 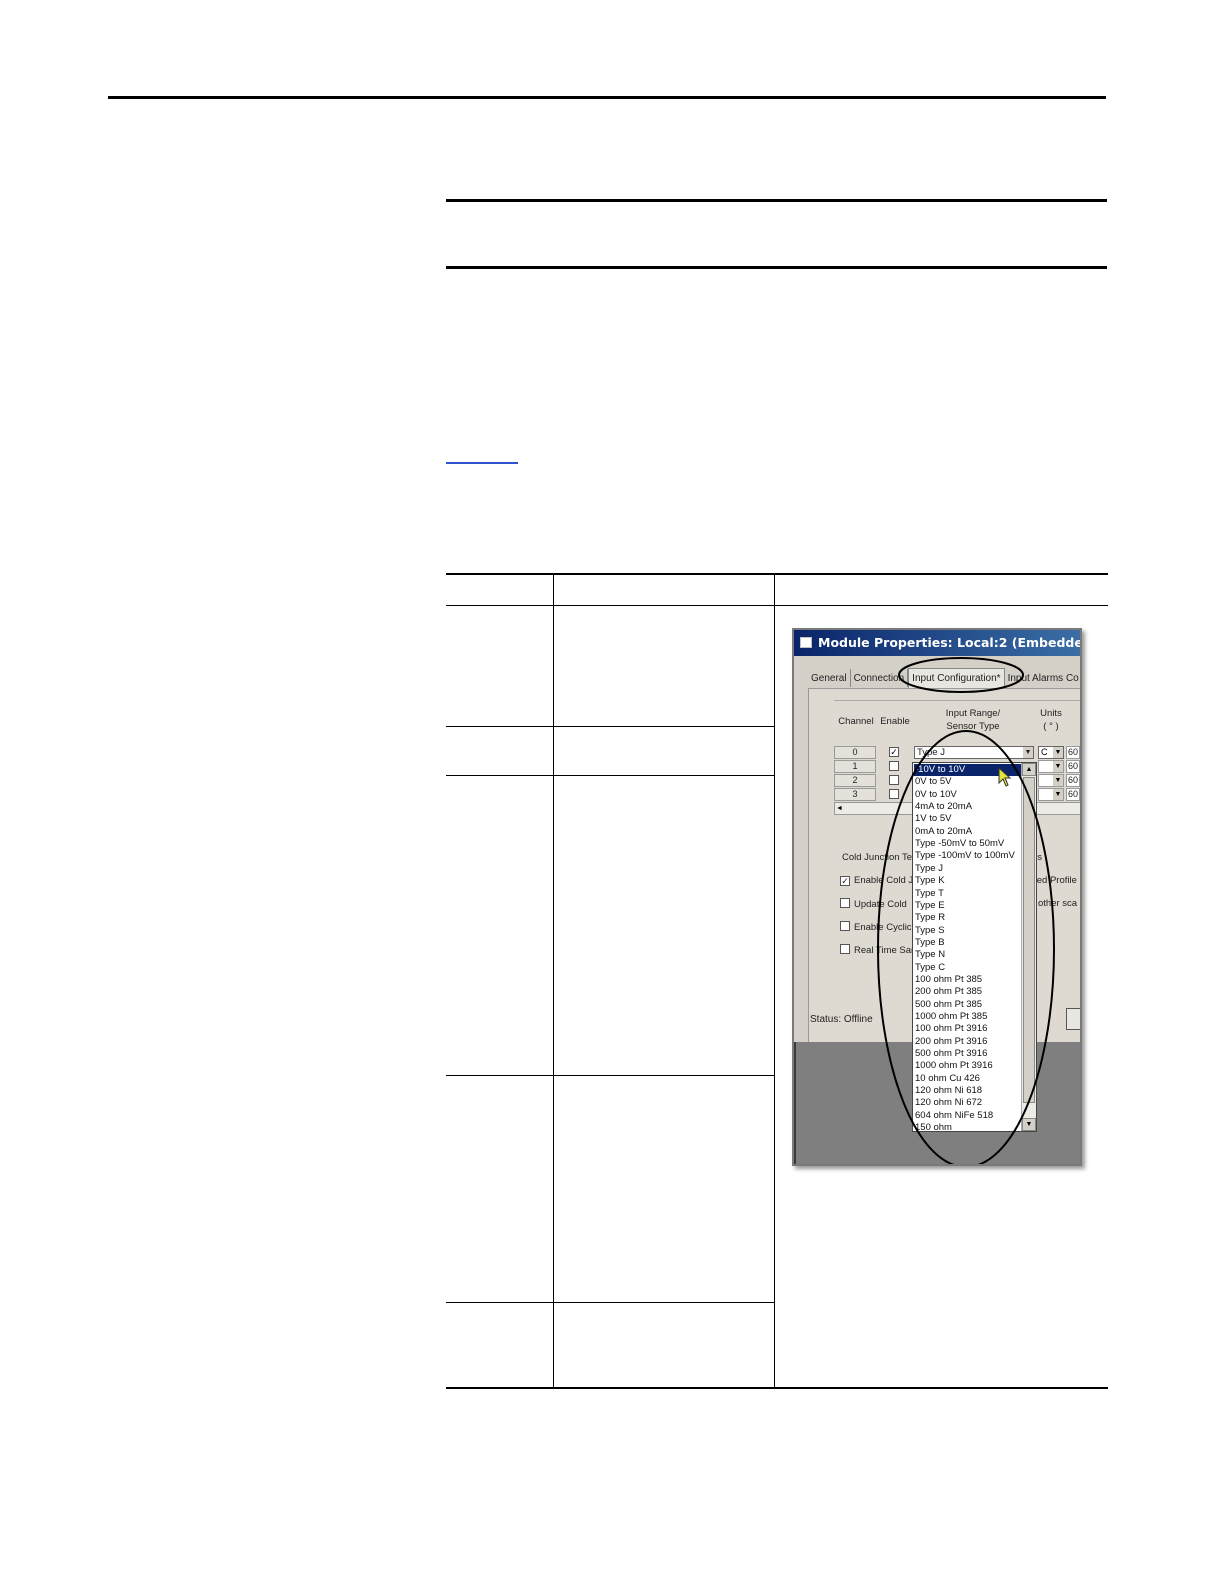 What do you see at coordinates (607, 97) in the screenshot?
I see `header-rule` at bounding box center [607, 97].